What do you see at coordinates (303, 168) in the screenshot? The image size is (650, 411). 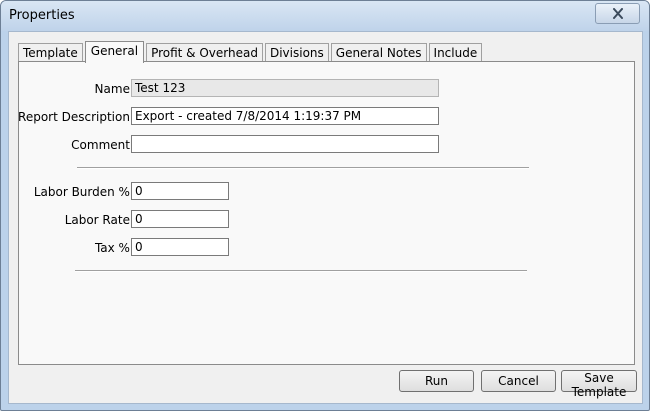 I see `separator-top` at bounding box center [303, 168].